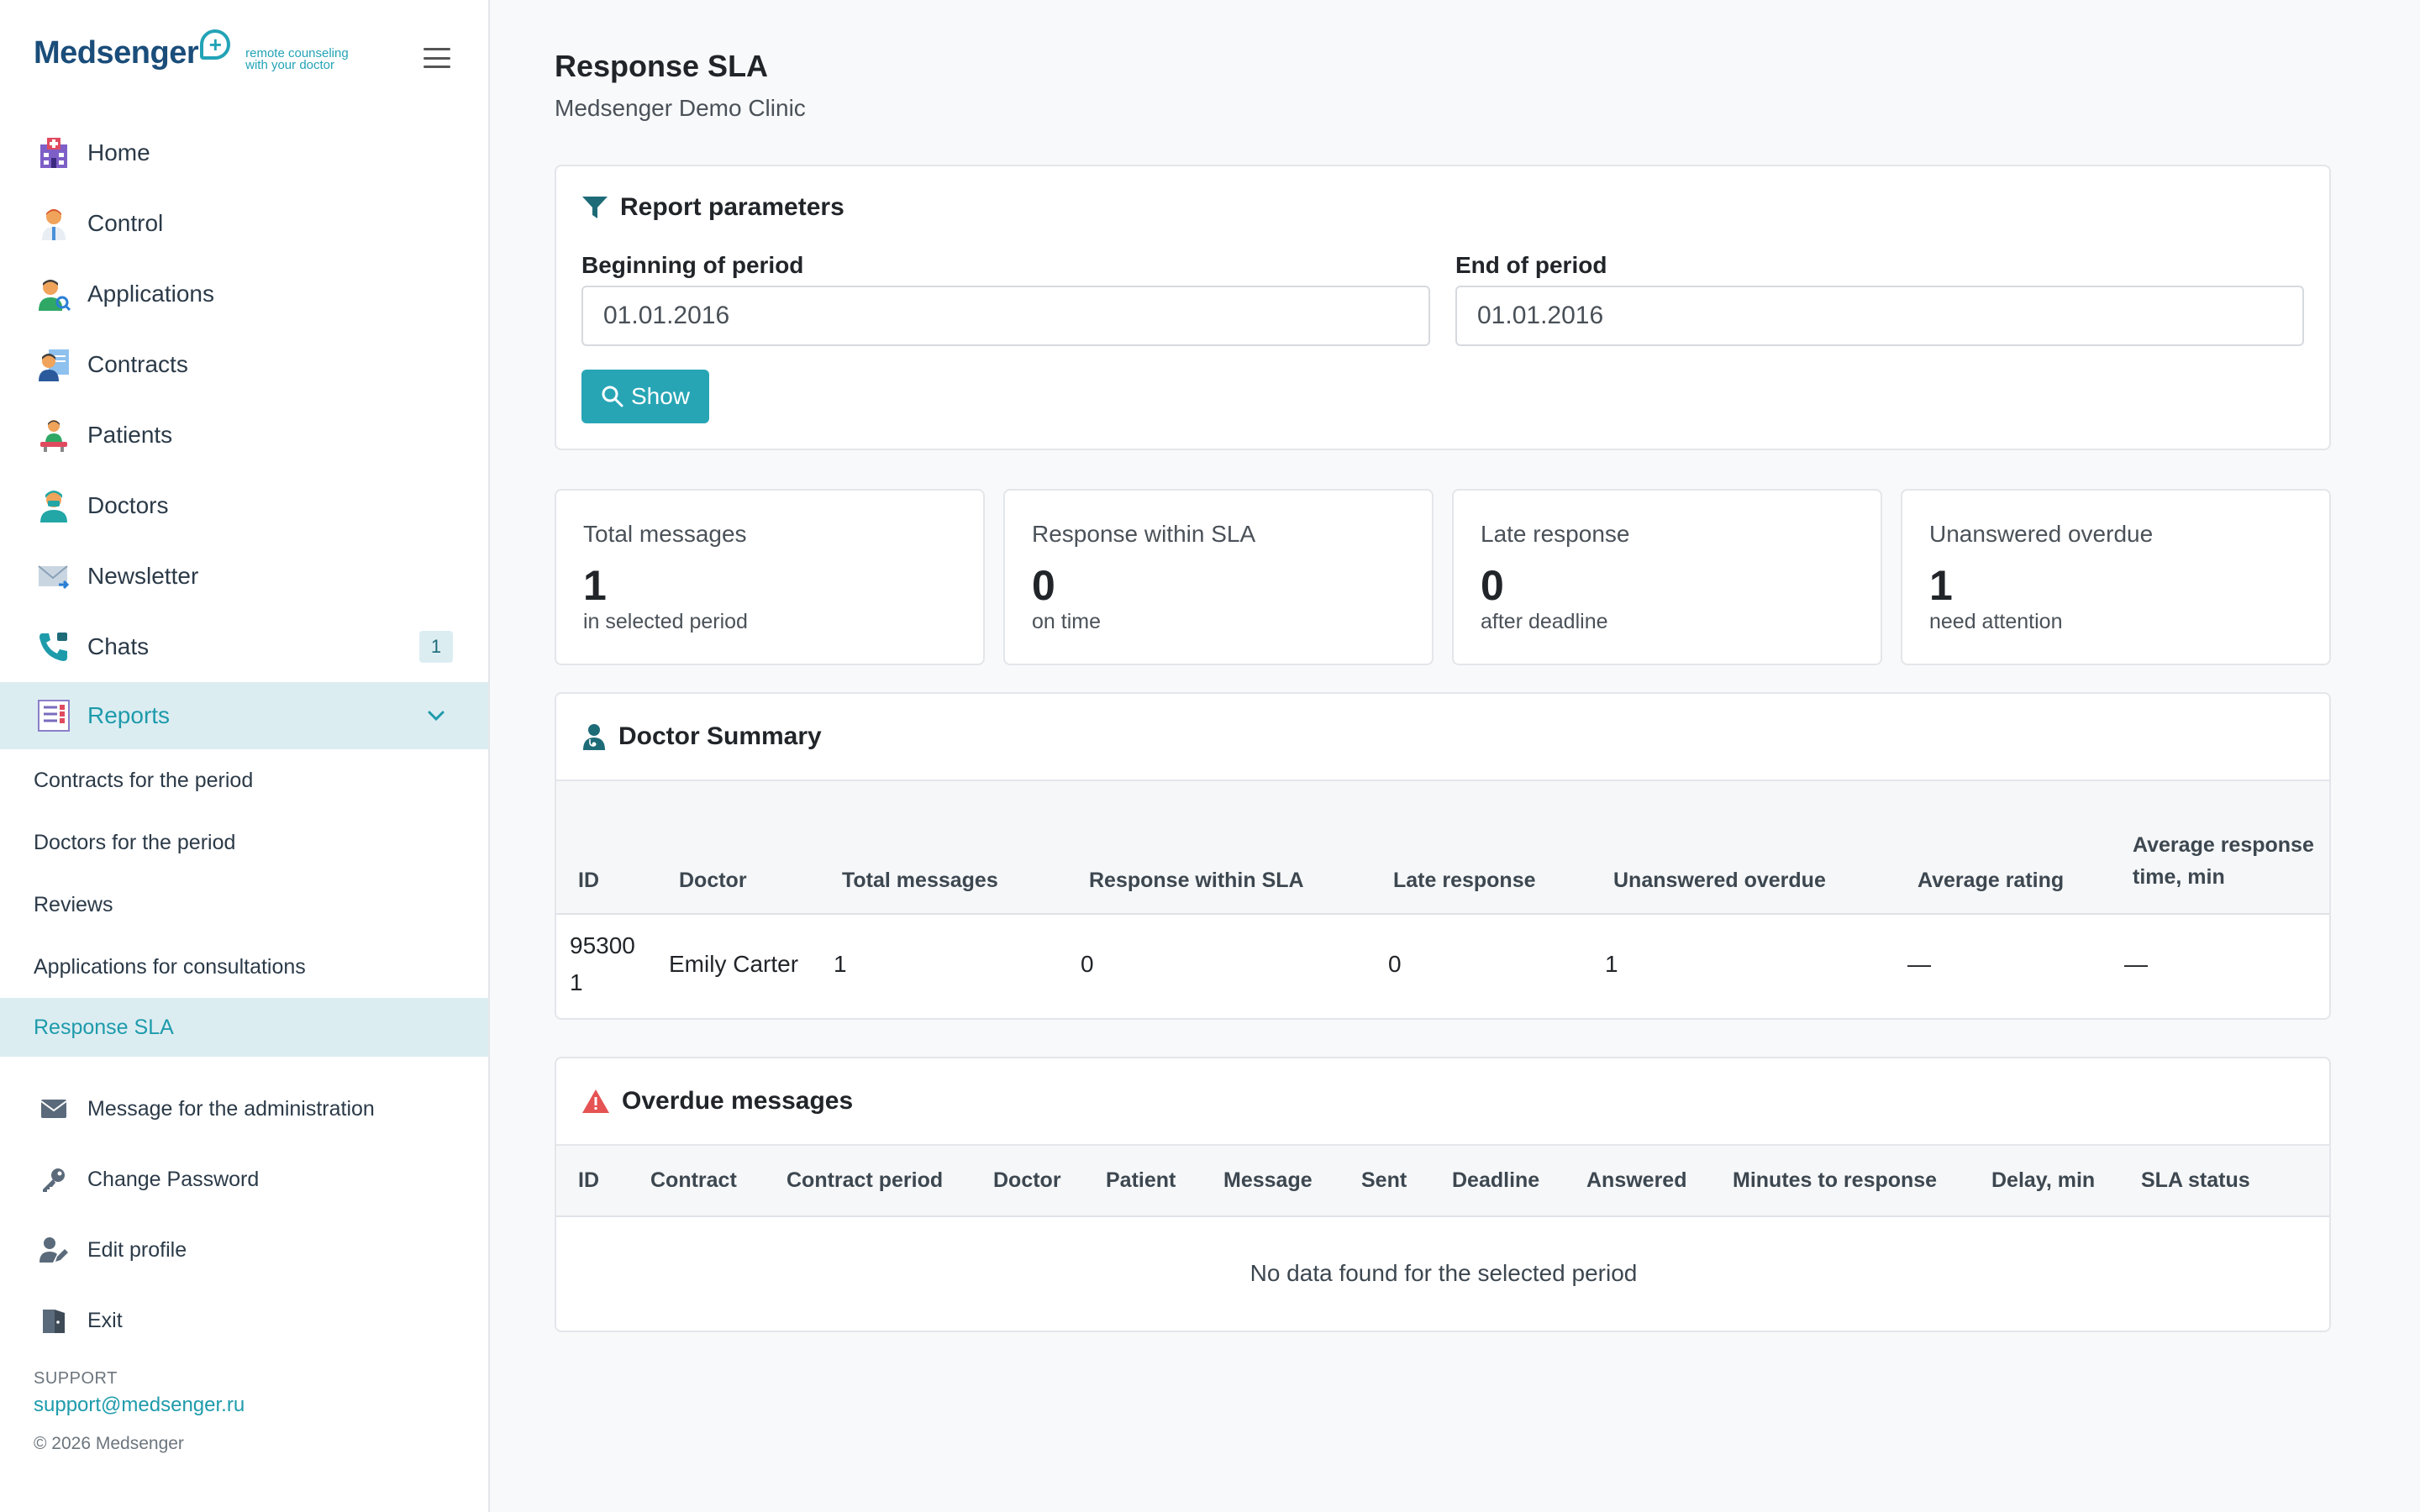 The width and height of the screenshot is (2420, 1512). Describe the element at coordinates (437, 58) in the screenshot. I see `menu-toggle-icon` at that location.